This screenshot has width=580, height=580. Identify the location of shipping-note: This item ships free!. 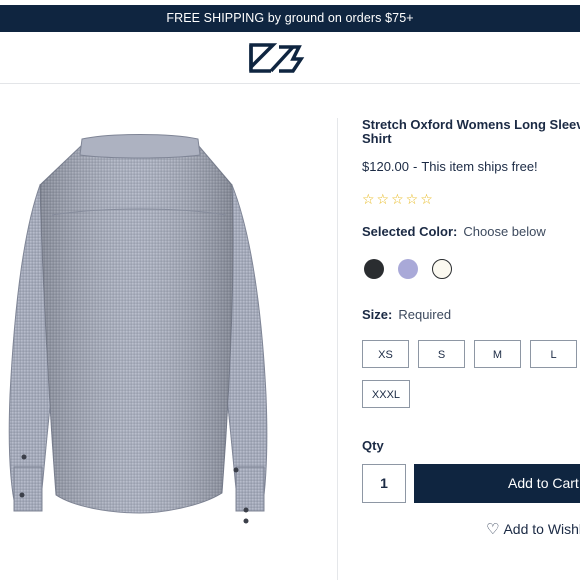
(479, 166).